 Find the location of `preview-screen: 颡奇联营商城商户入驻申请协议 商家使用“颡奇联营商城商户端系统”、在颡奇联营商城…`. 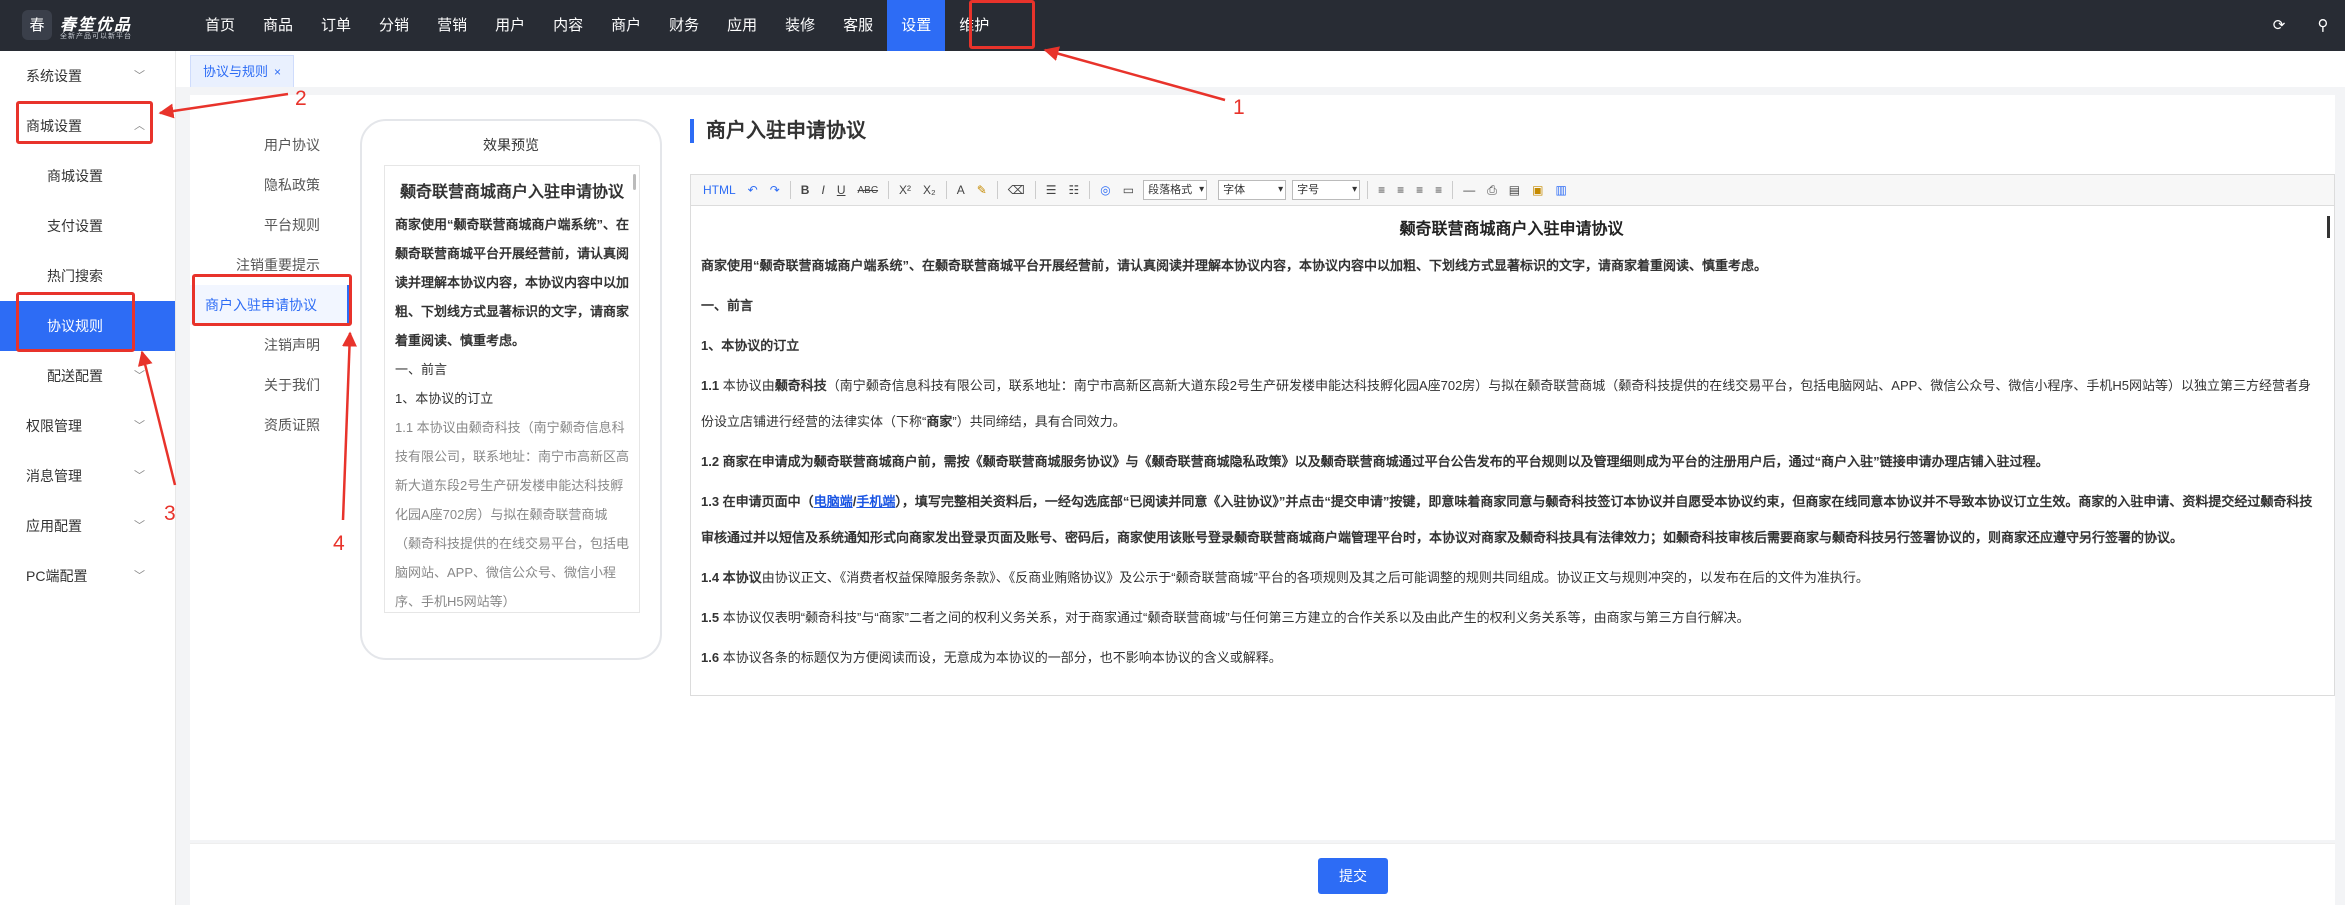

preview-screen: 颡奇联营商城商户入驻申请协议 商家使用“颡奇联营商城商户端系统”、在颡奇联营商城… is located at coordinates (512, 389).